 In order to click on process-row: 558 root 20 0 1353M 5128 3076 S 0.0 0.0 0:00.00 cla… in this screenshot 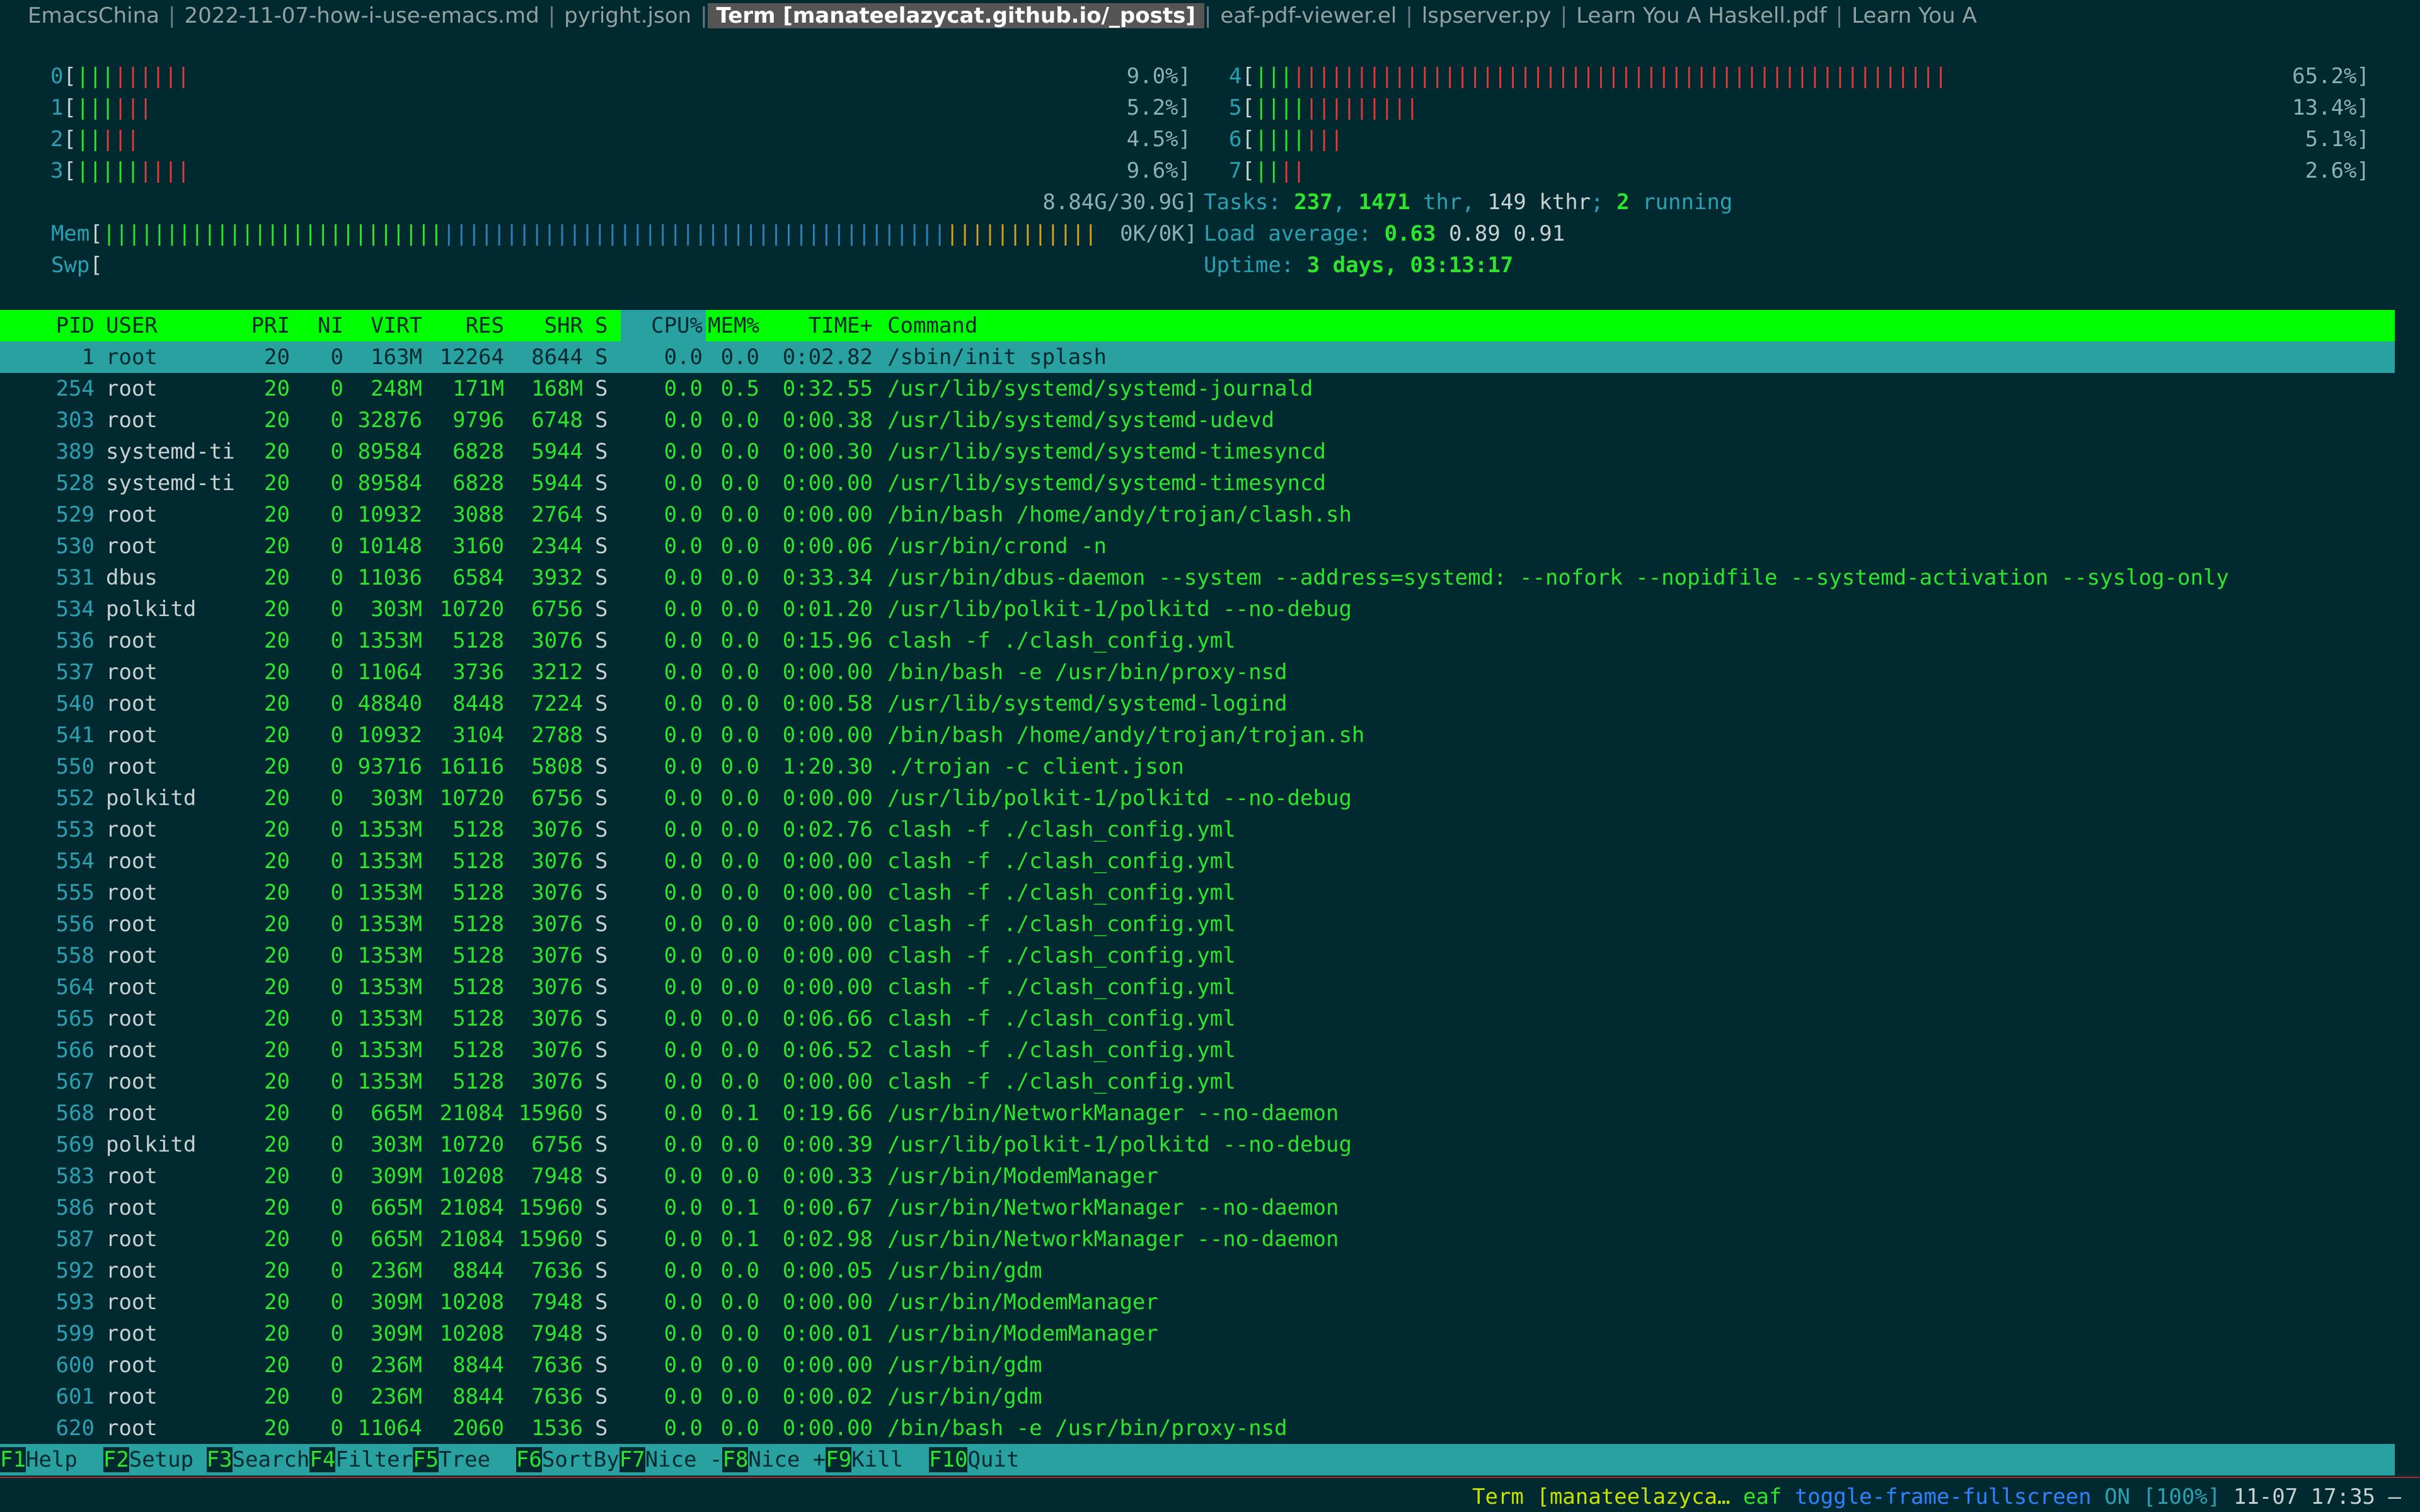, I will do `click(1197, 955)`.